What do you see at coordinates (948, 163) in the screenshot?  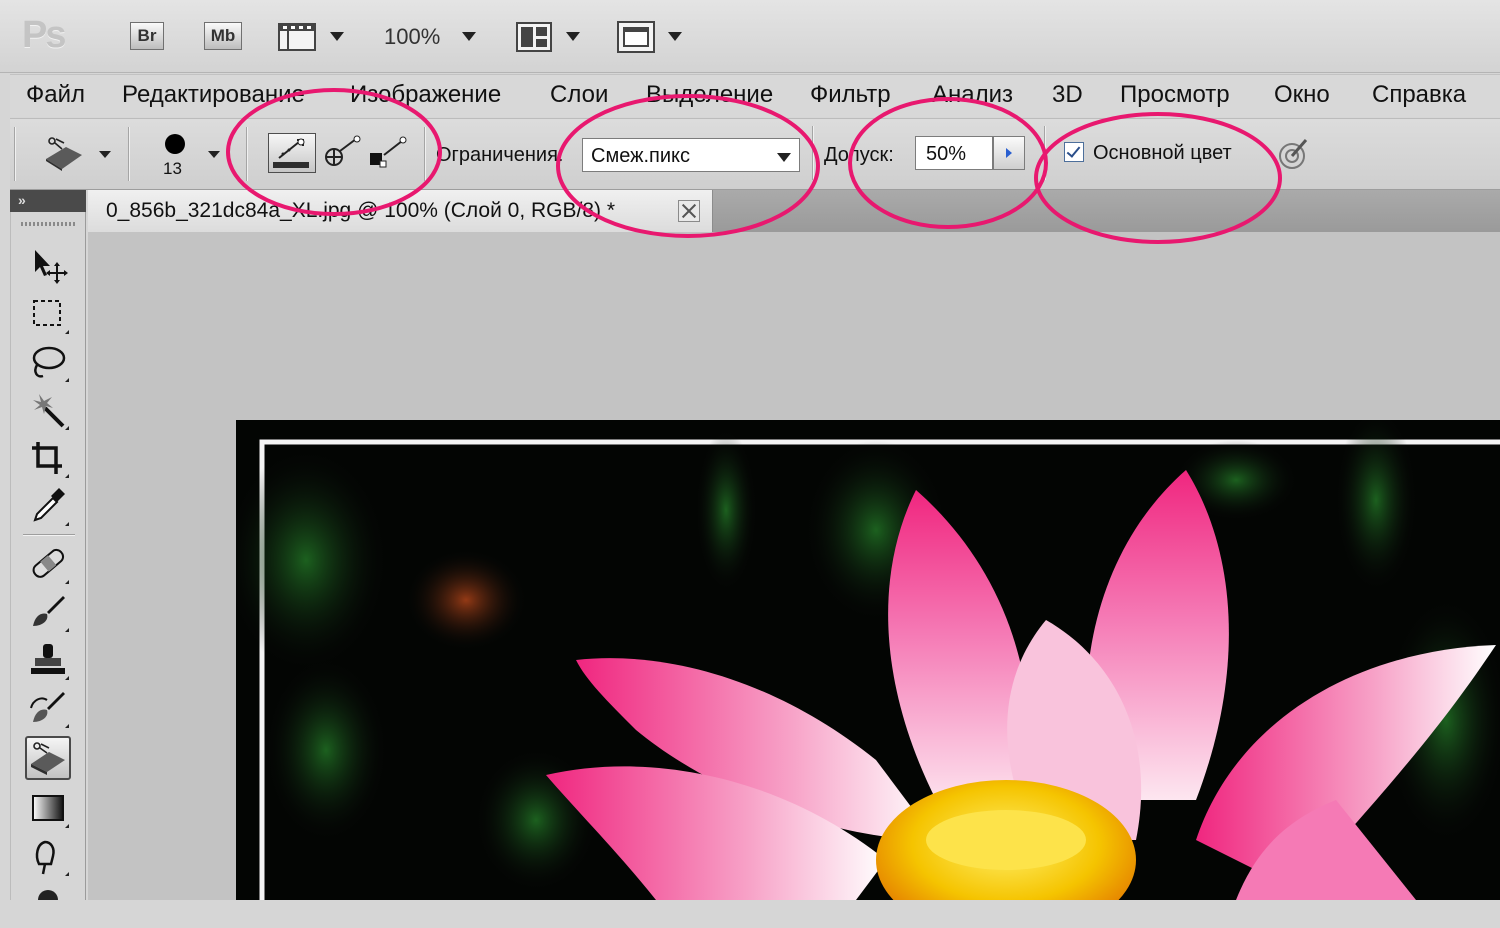 I see `annotation-circle-tolerance` at bounding box center [948, 163].